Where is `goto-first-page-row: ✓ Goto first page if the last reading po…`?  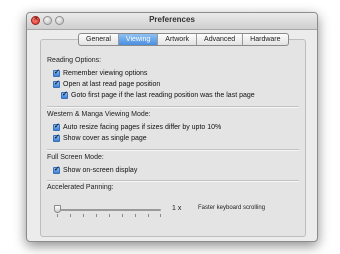 goto-first-page-row: ✓ Goto first page if the last reading po… is located at coordinates (158, 95).